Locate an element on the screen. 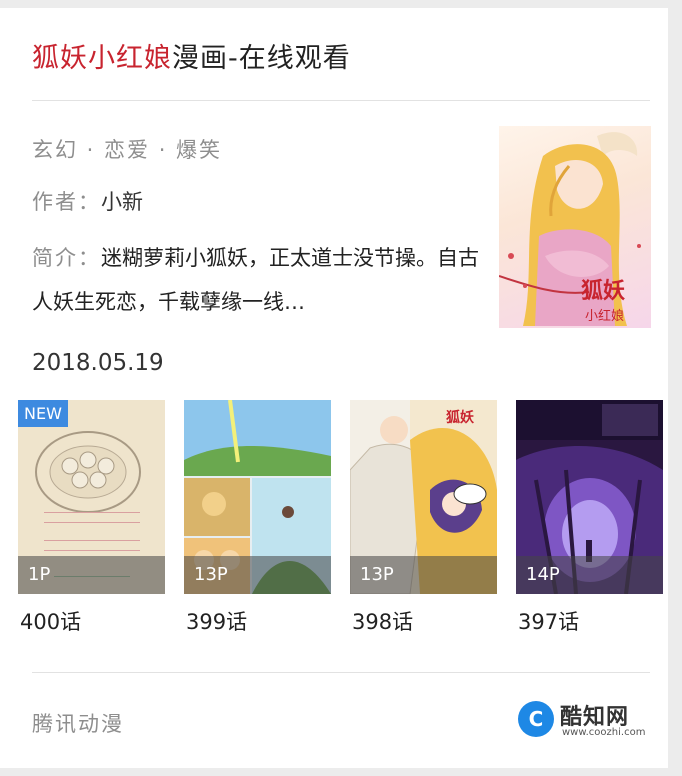 The height and width of the screenshot is (776, 682). watermark-logo-icon: C is located at coordinates (536, 719).